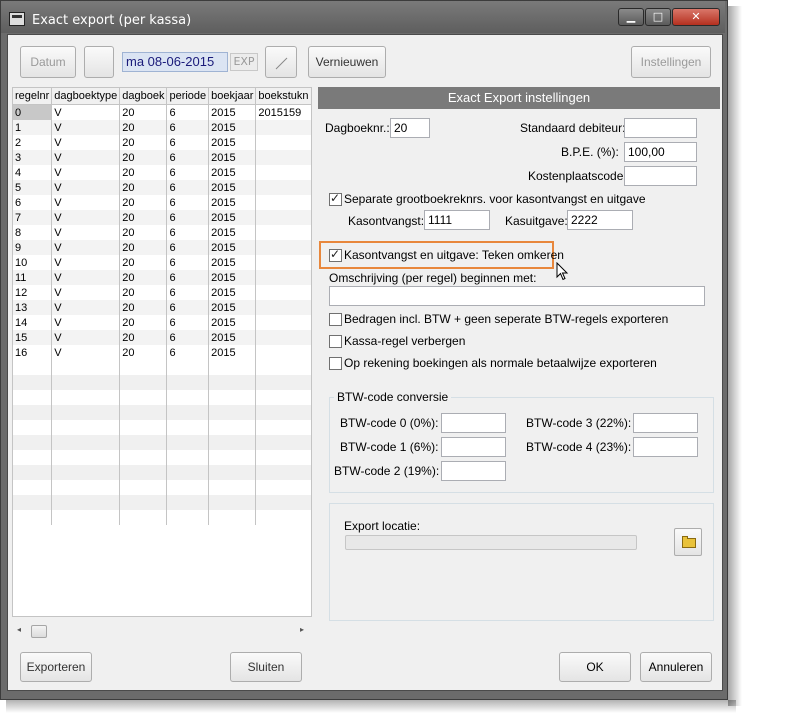 The height and width of the screenshot is (713, 800). What do you see at coordinates (175, 62) in the screenshot?
I see `date-field: ma 08-06-2015` at bounding box center [175, 62].